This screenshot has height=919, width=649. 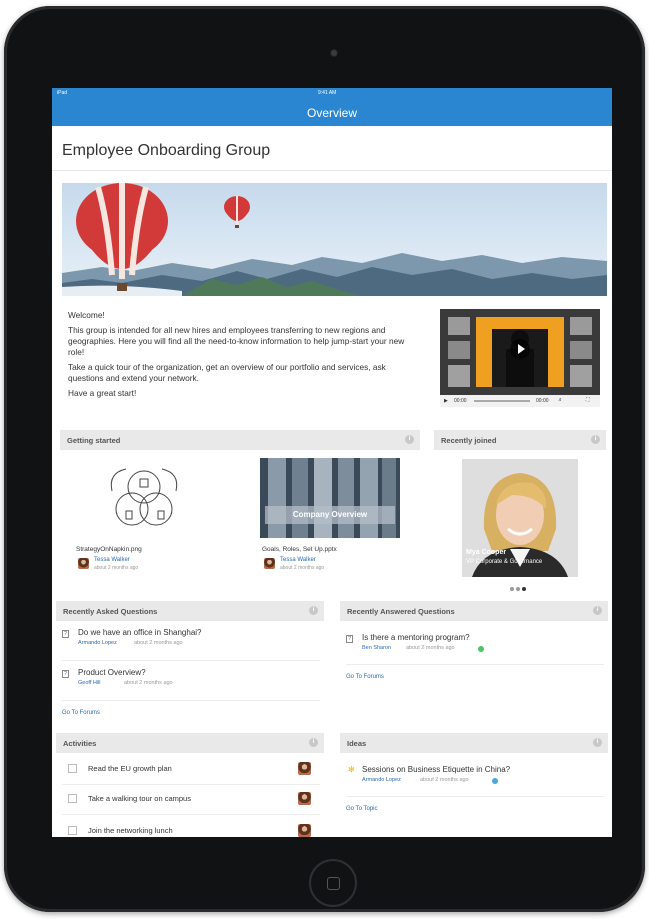 What do you see at coordinates (481, 649) in the screenshot?
I see `answered-check-icon` at bounding box center [481, 649].